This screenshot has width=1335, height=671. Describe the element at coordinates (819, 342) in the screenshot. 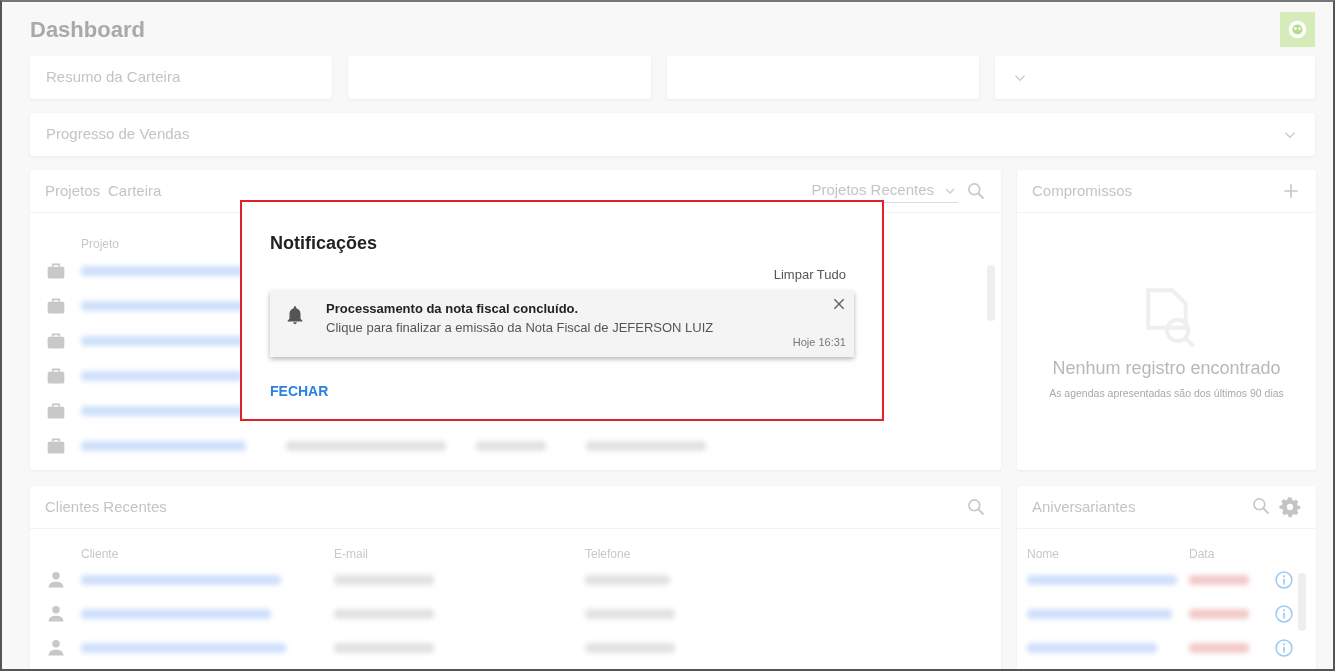

I see `notification-time: Hoje 16:31` at that location.